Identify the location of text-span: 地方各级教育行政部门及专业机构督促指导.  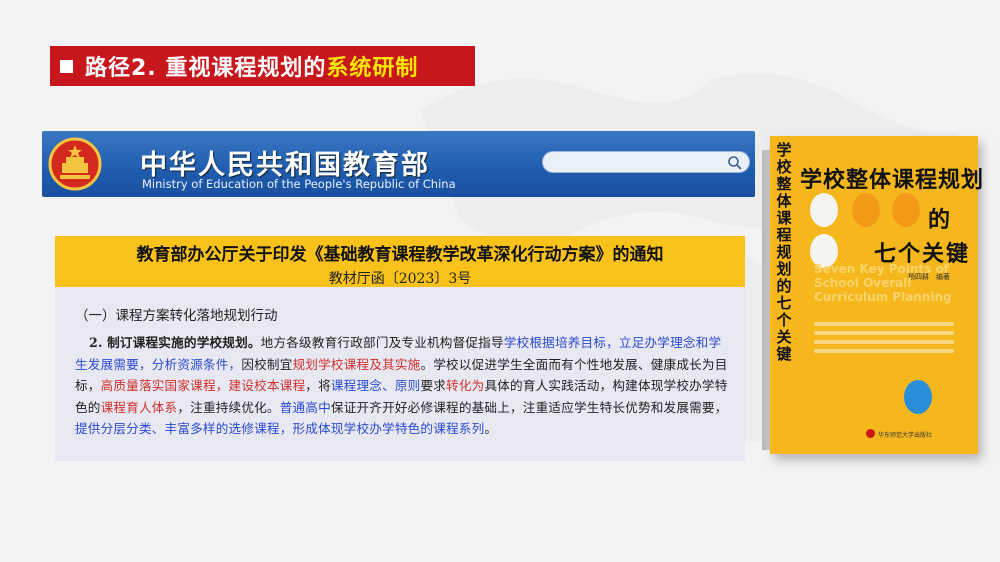
(382, 342).